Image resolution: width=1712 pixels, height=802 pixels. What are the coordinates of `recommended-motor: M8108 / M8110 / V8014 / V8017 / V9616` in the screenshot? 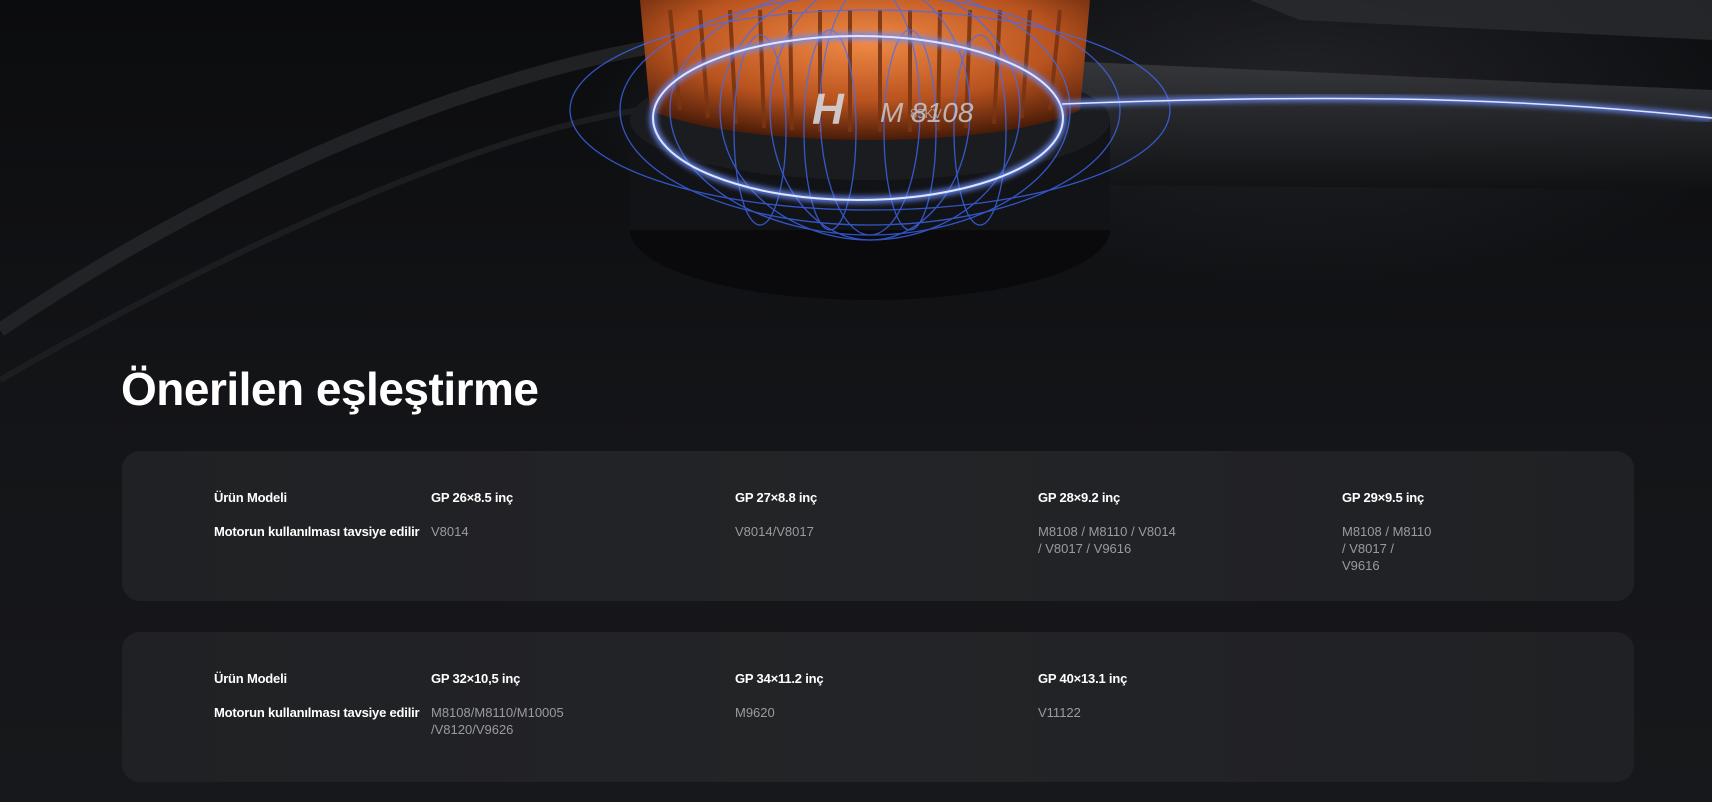 It's located at (1107, 540).